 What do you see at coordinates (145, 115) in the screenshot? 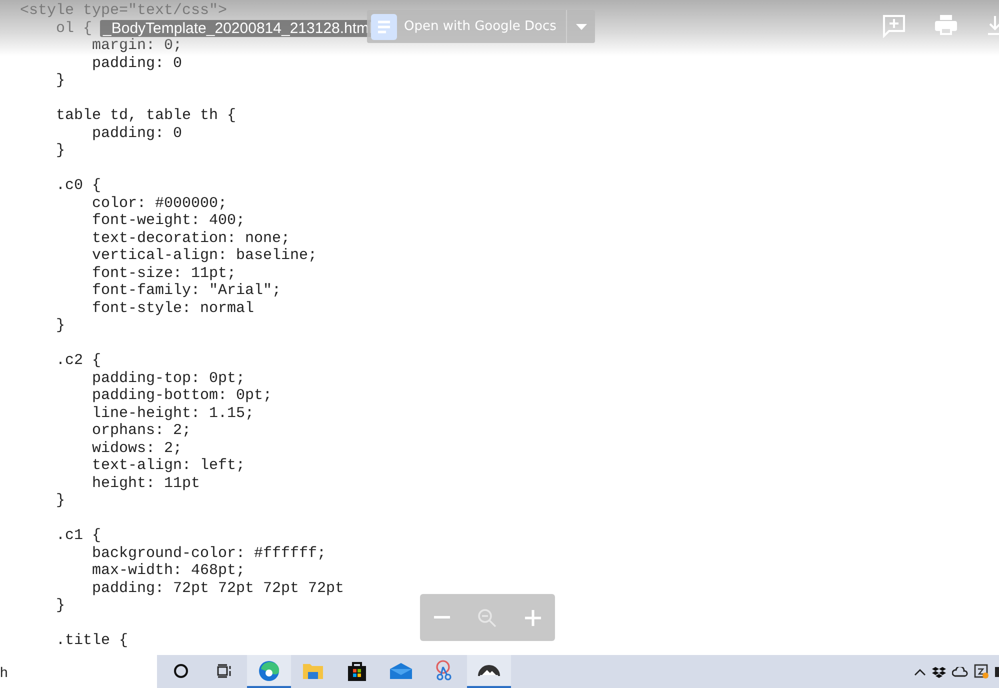
I see `code-line: table td, table th {` at bounding box center [145, 115].